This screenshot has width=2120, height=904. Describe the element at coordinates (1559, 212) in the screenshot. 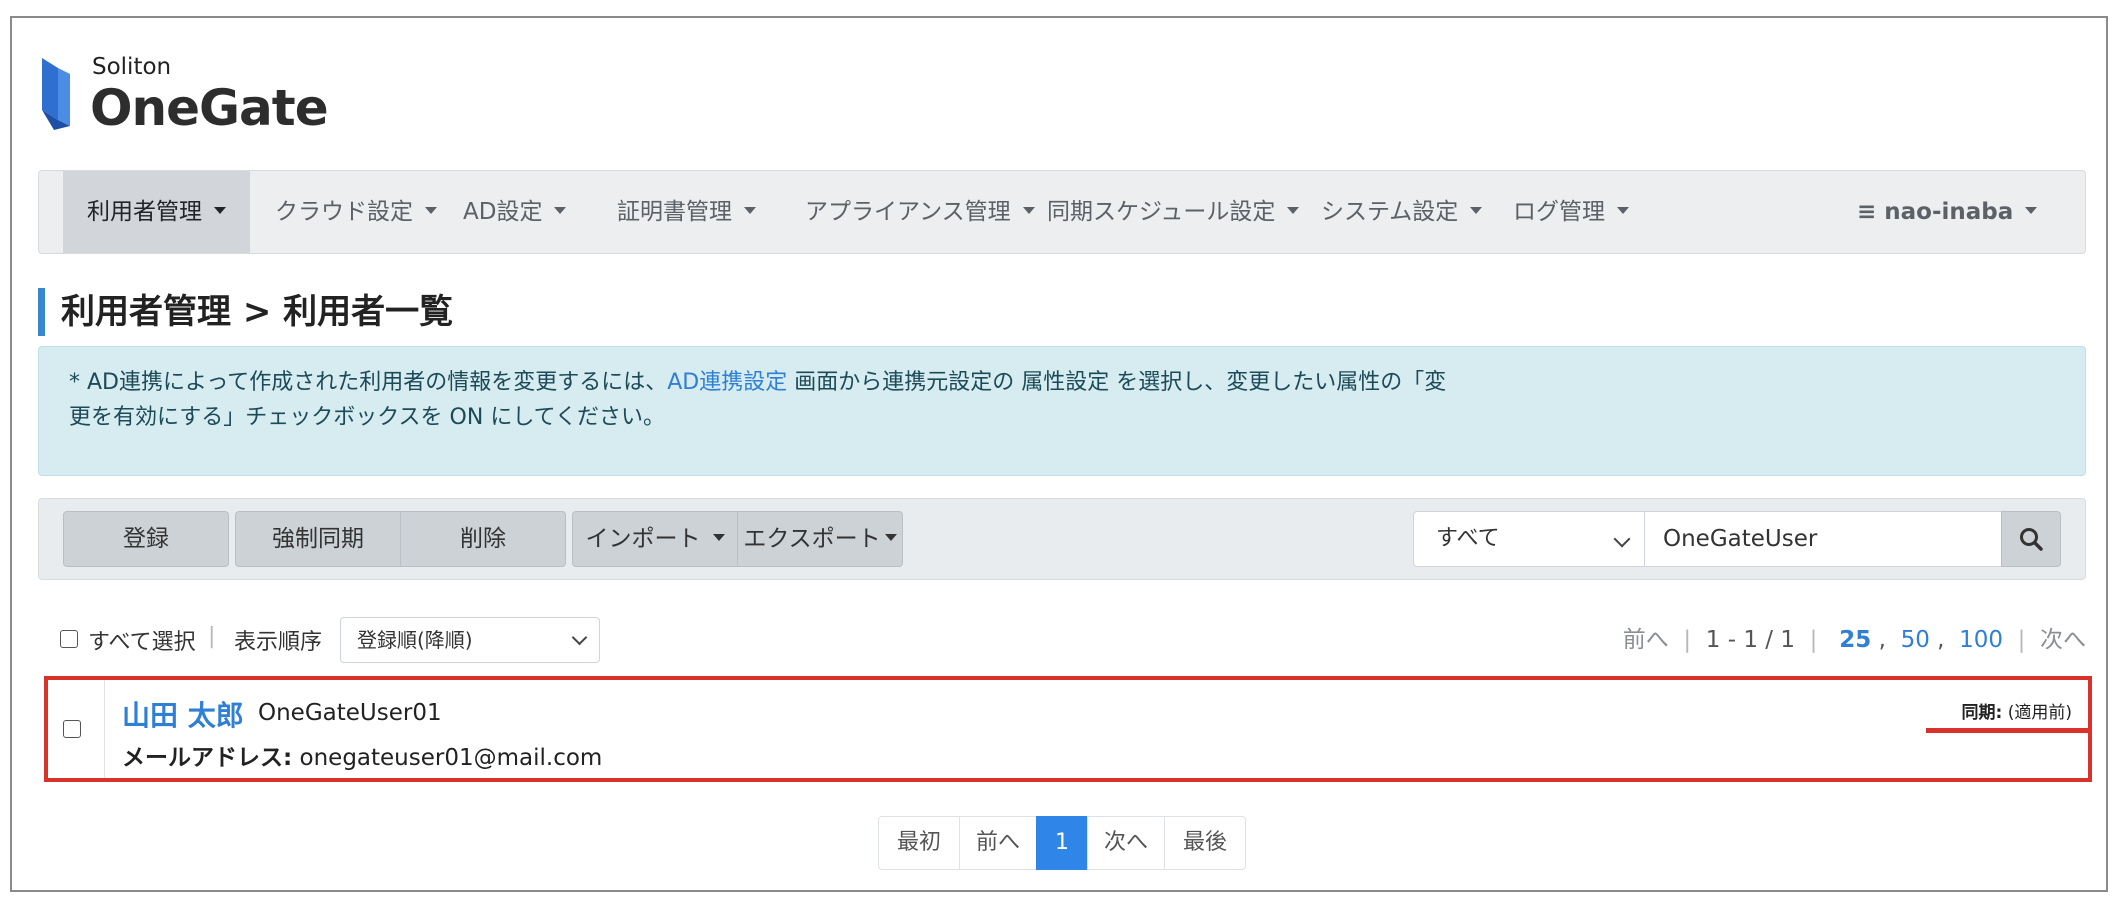

I see `nav-label: ログ管理` at that location.